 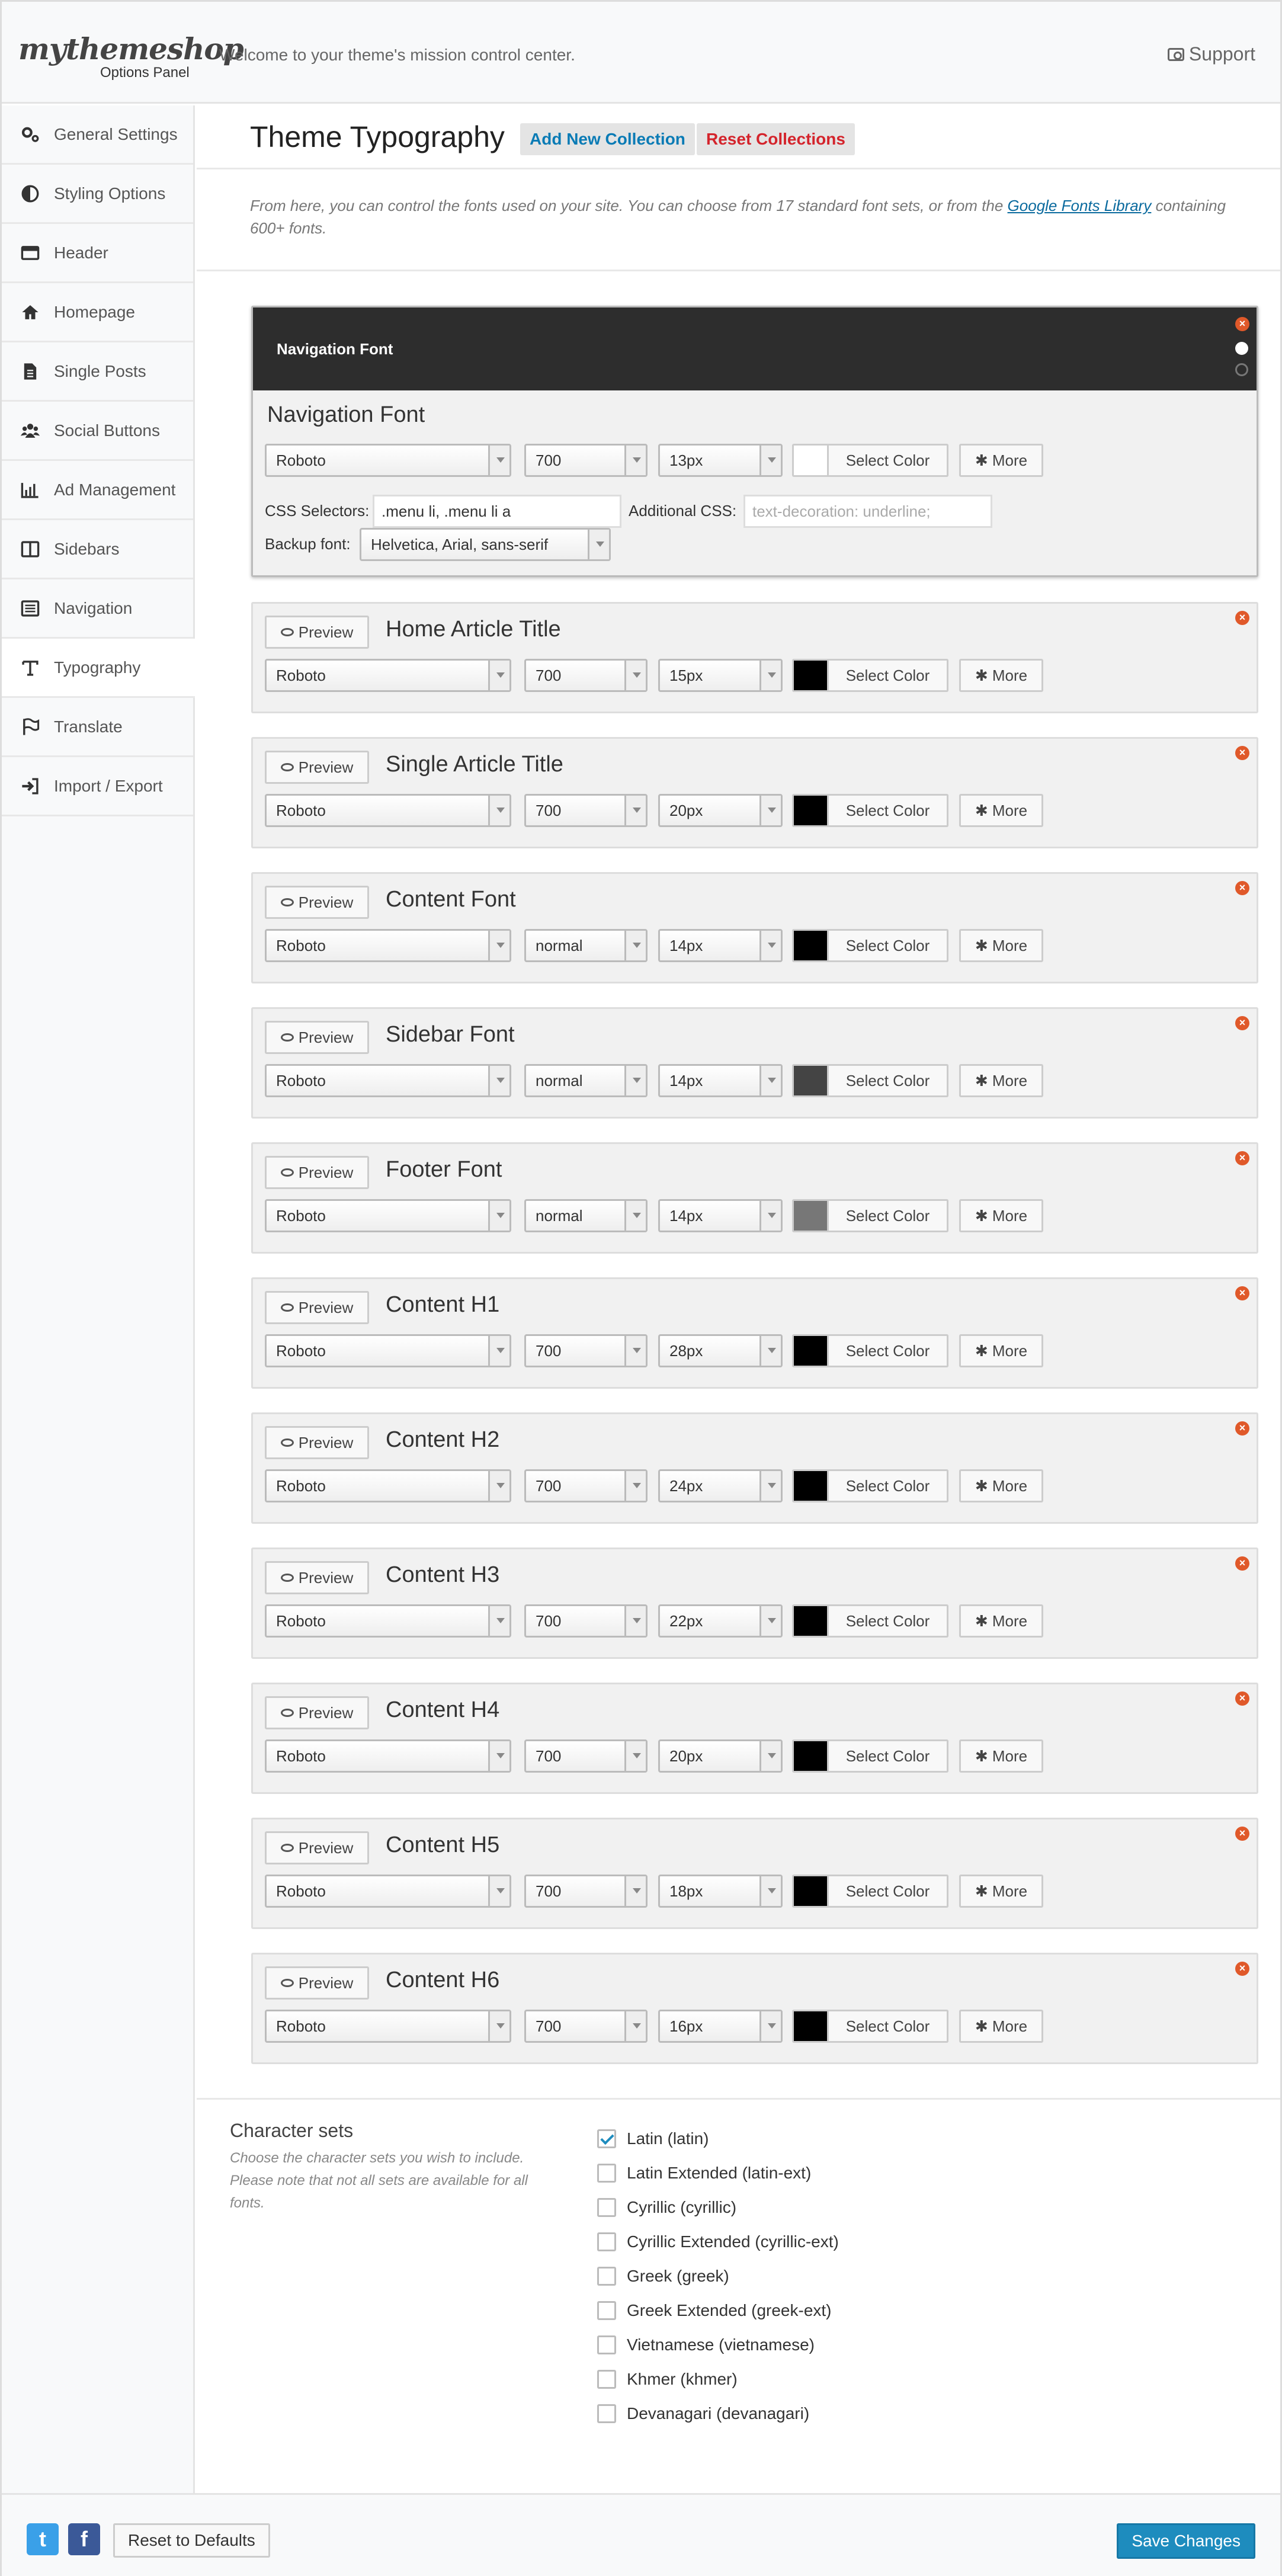 I want to click on font-size-select: 13px, so click(x=720, y=460).